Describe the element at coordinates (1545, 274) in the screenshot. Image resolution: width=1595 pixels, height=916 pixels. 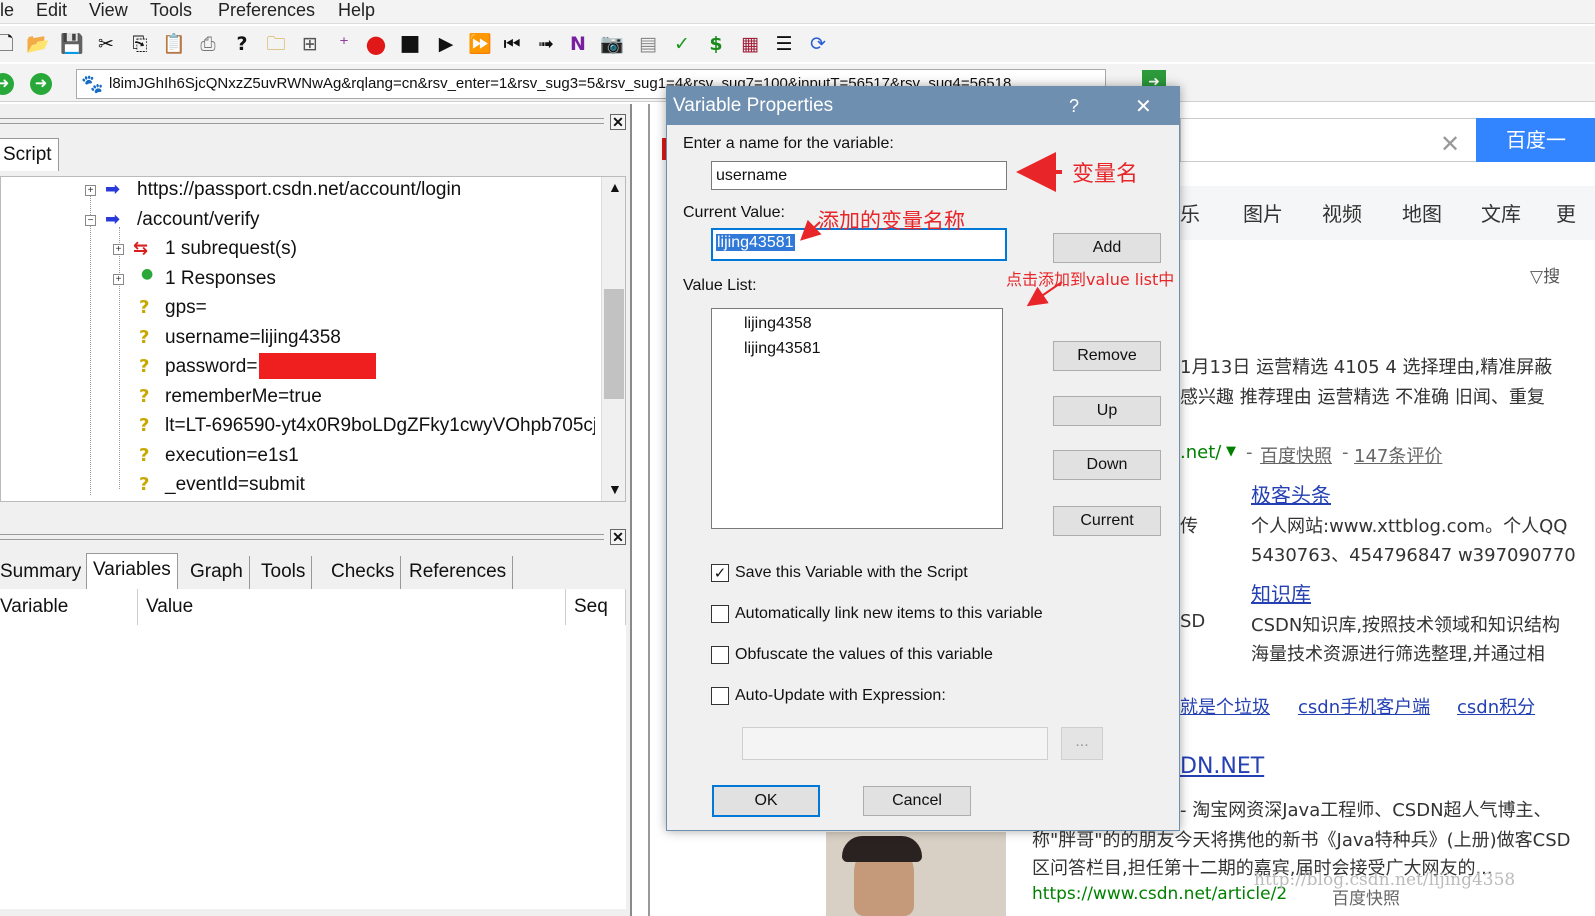
I see `search-tools: ▽搜` at that location.